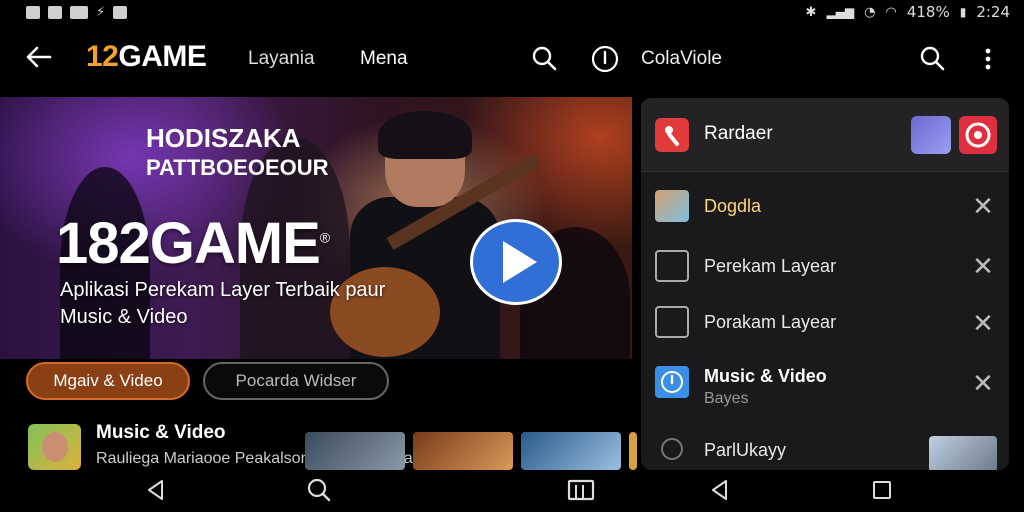 Image resolution: width=1024 pixels, height=512 pixels. What do you see at coordinates (840, 12) in the screenshot?
I see `signal-icon: ▂▄▆` at bounding box center [840, 12].